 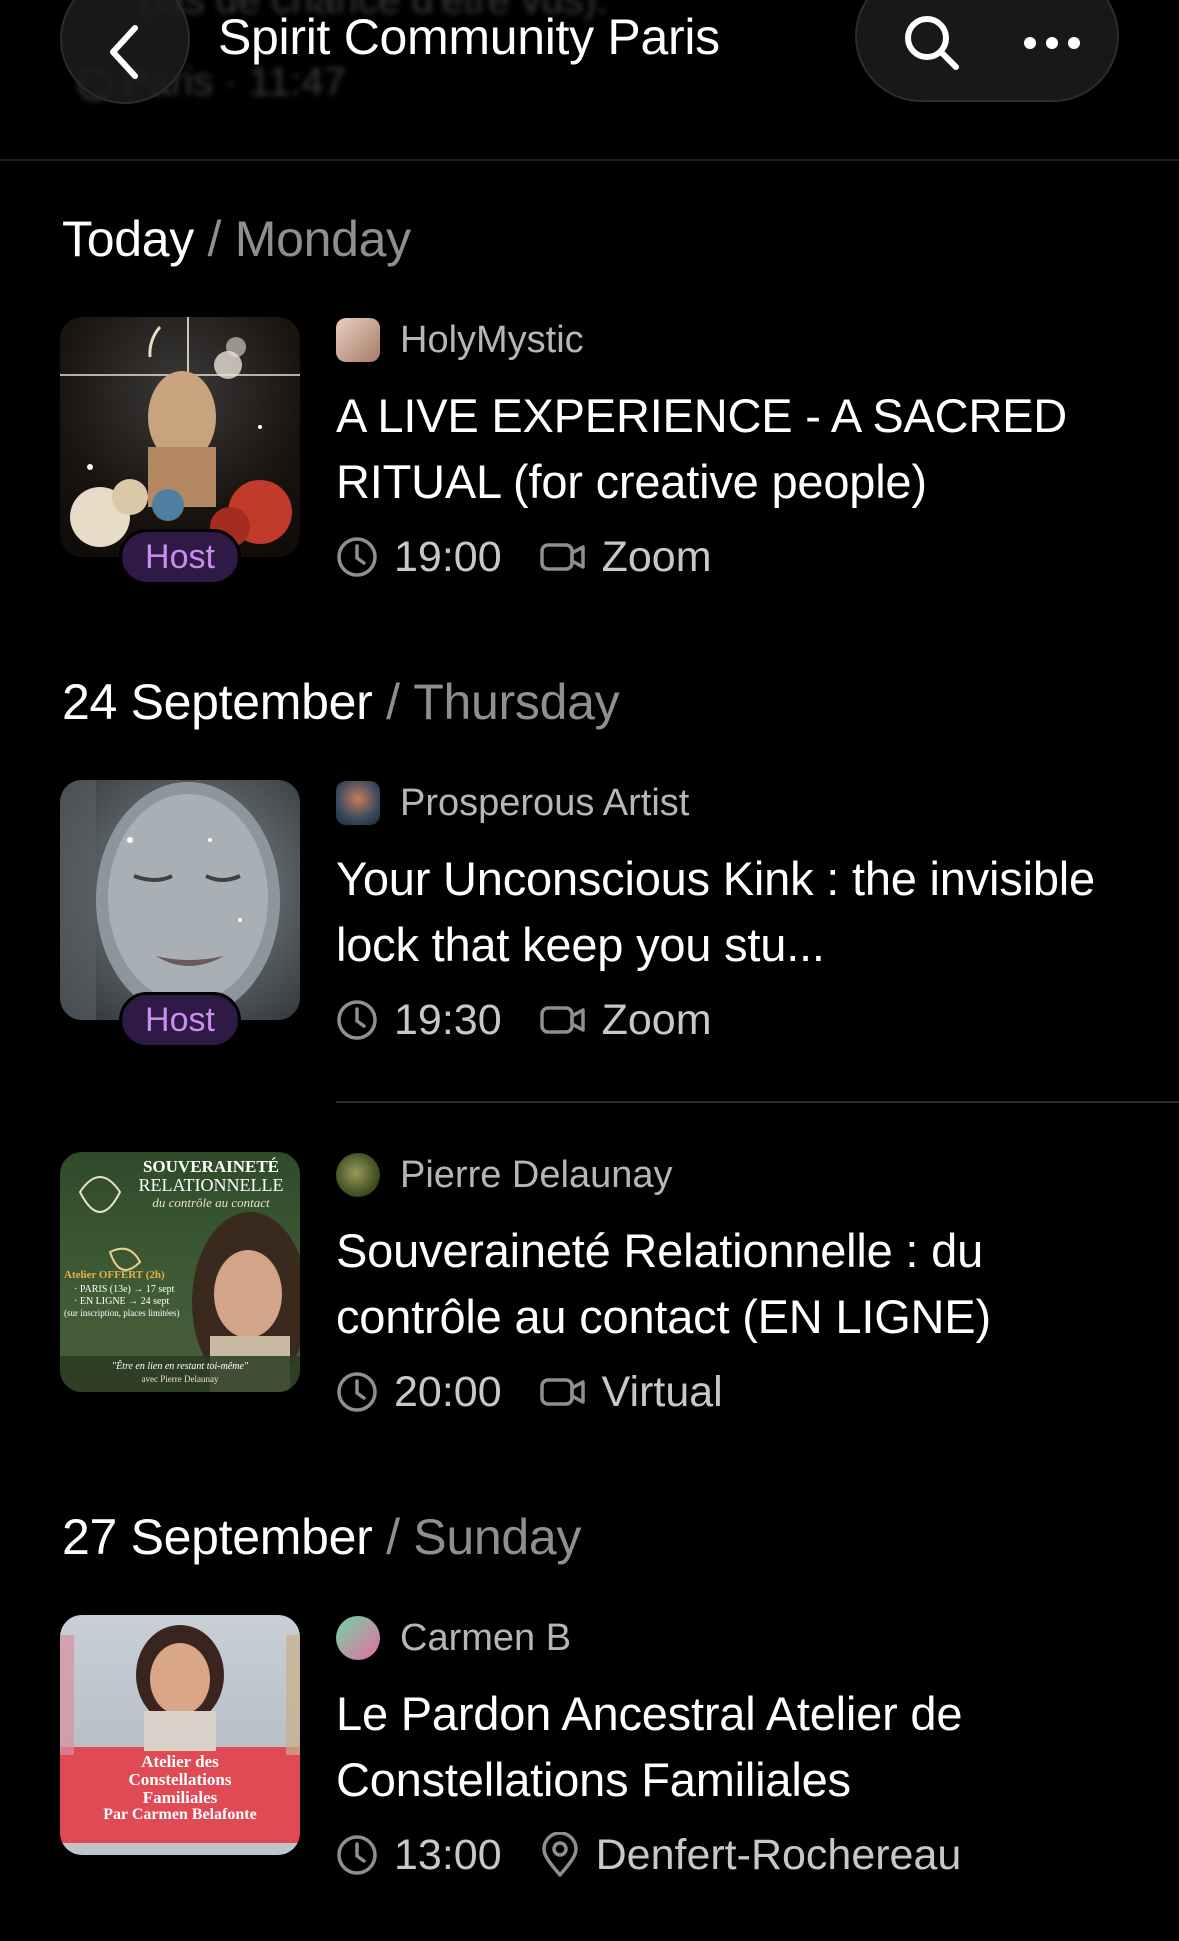 What do you see at coordinates (124, 52) in the screenshot?
I see `chevron-left-icon` at bounding box center [124, 52].